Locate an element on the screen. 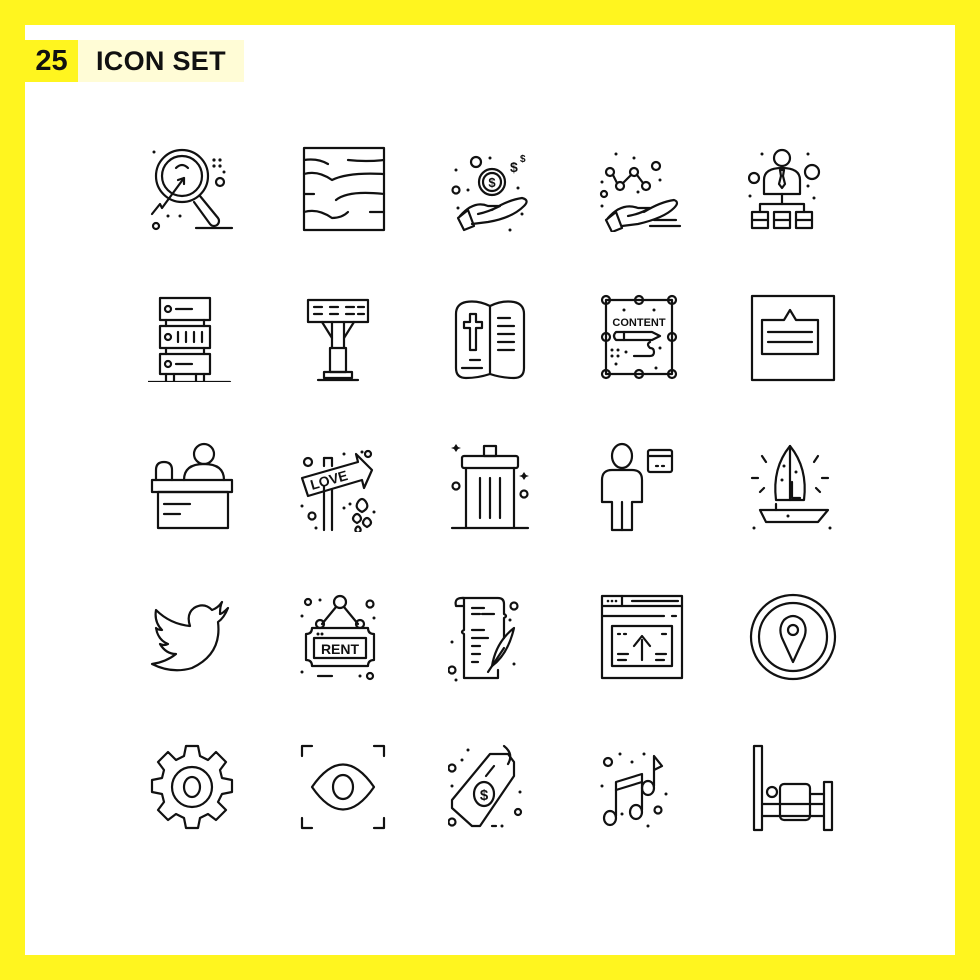  bible-book-icon is located at coordinates (493, 337).